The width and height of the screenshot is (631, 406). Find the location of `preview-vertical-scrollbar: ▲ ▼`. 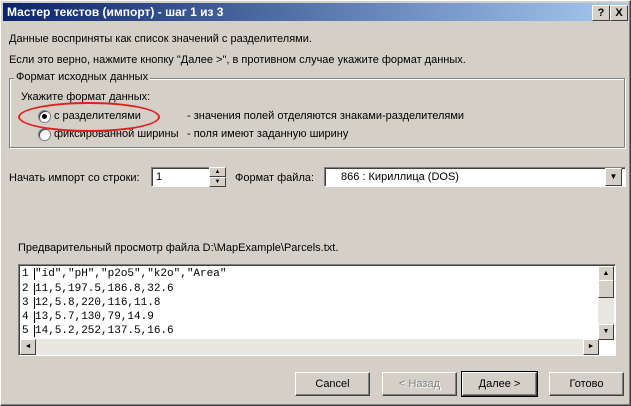

preview-vertical-scrollbar: ▲ ▼ is located at coordinates (606, 303).